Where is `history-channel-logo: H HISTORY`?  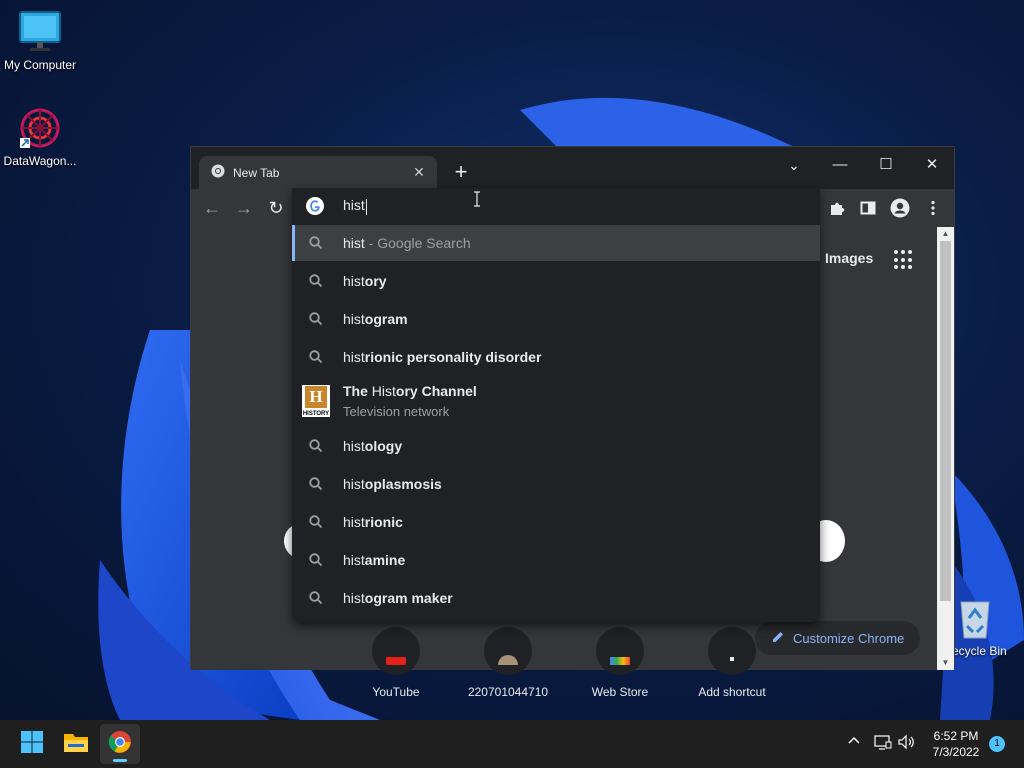 history-channel-logo: H HISTORY is located at coordinates (316, 401).